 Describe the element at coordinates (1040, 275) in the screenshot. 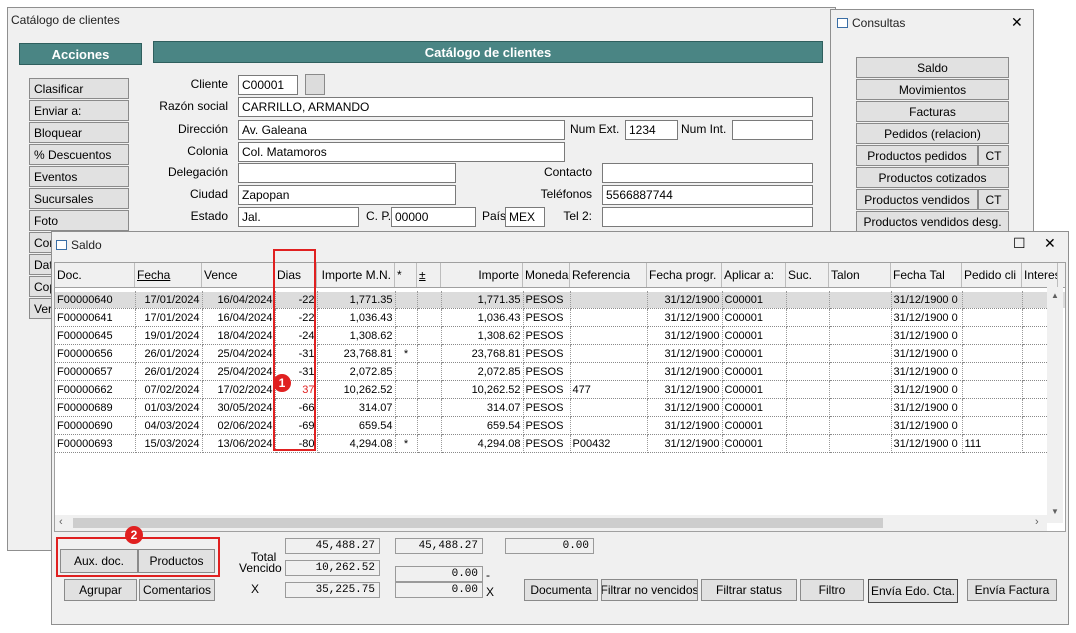

I see `column-header-interes: Interes` at that location.